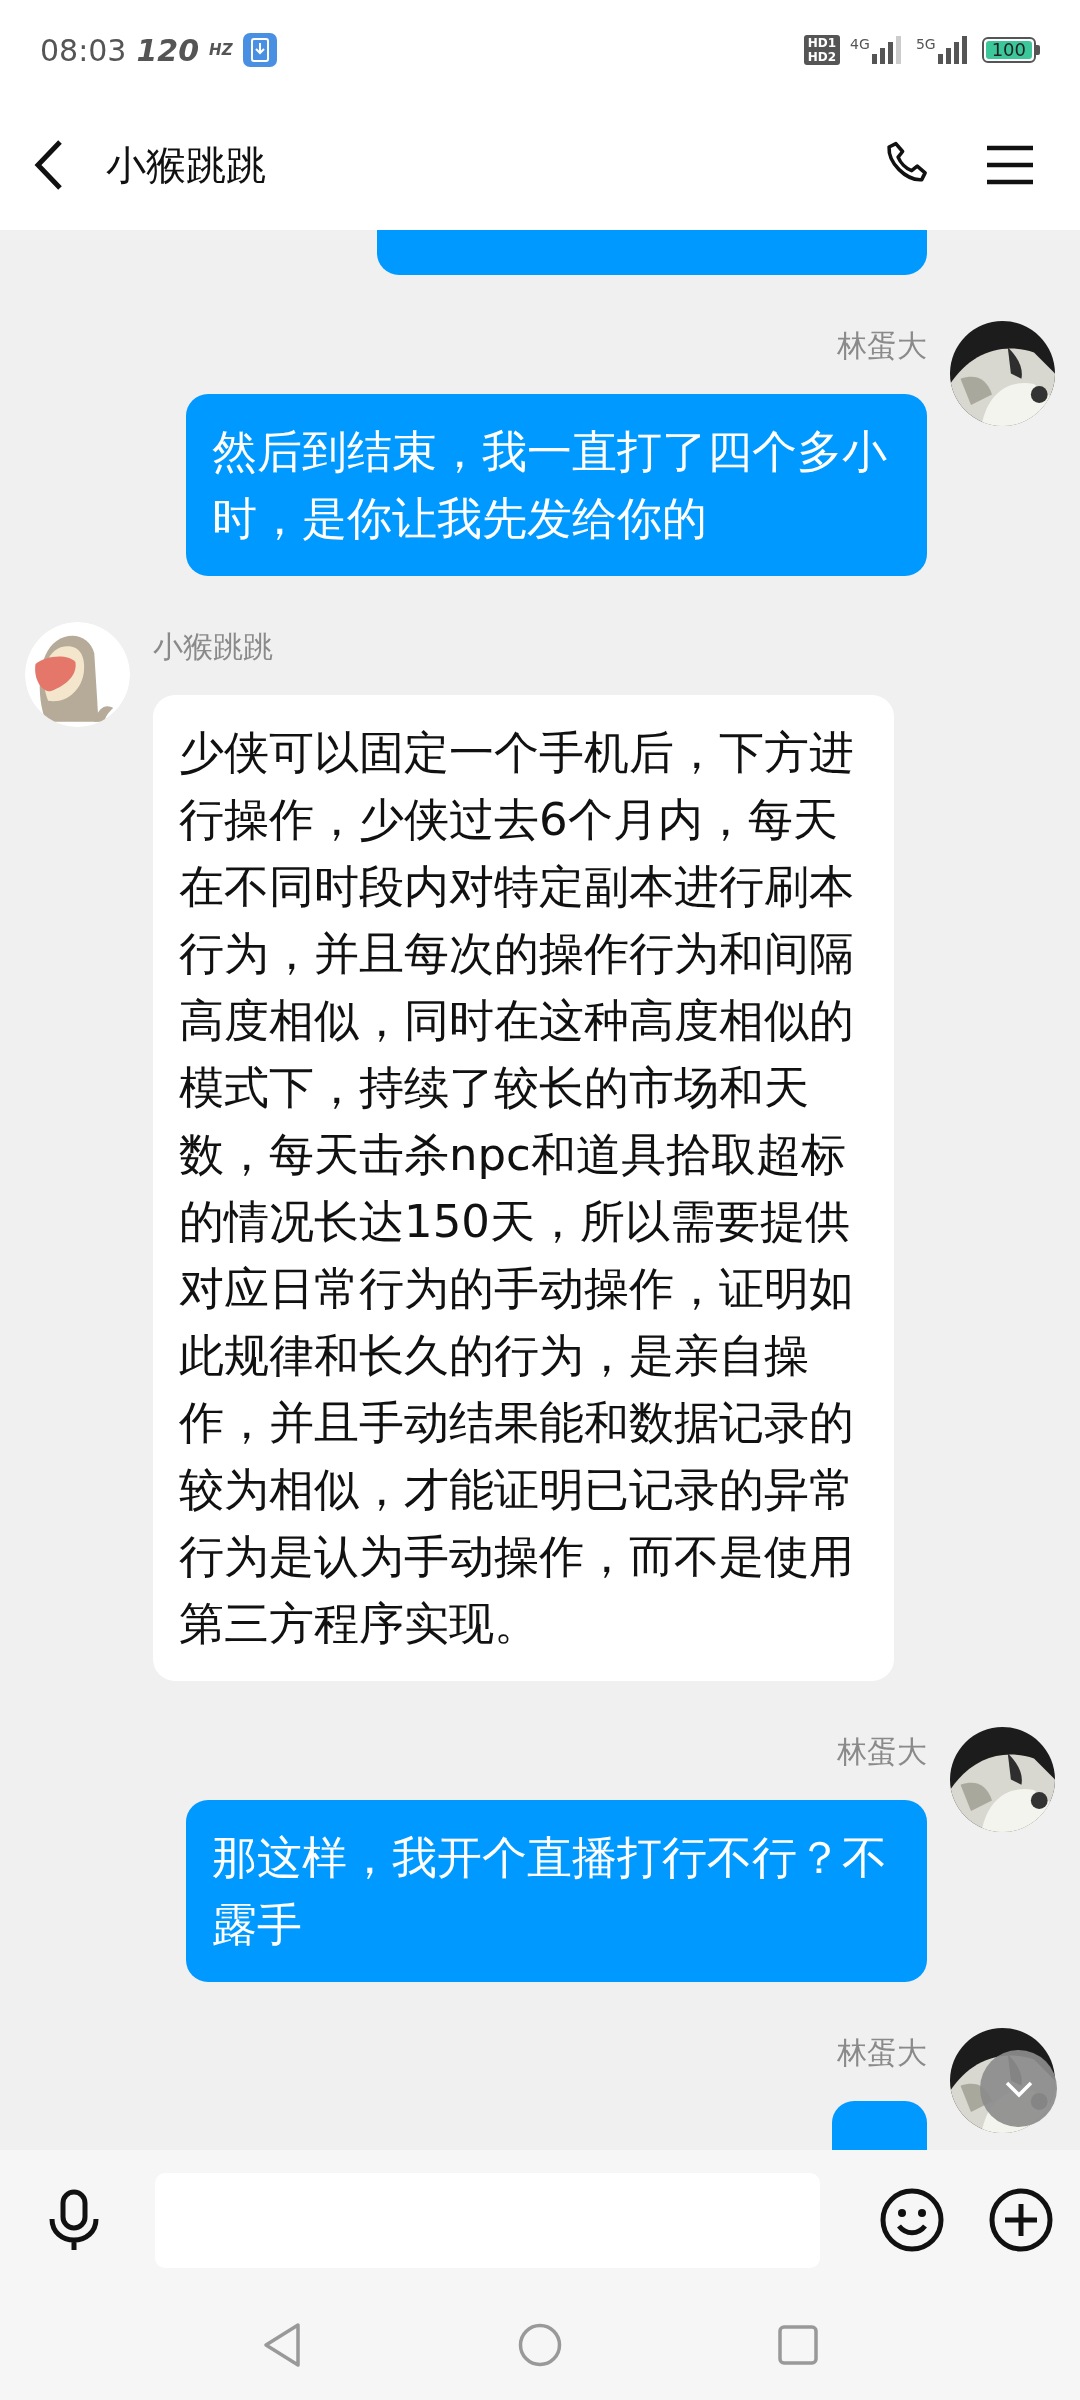  I want to click on download-icon, so click(259, 50).